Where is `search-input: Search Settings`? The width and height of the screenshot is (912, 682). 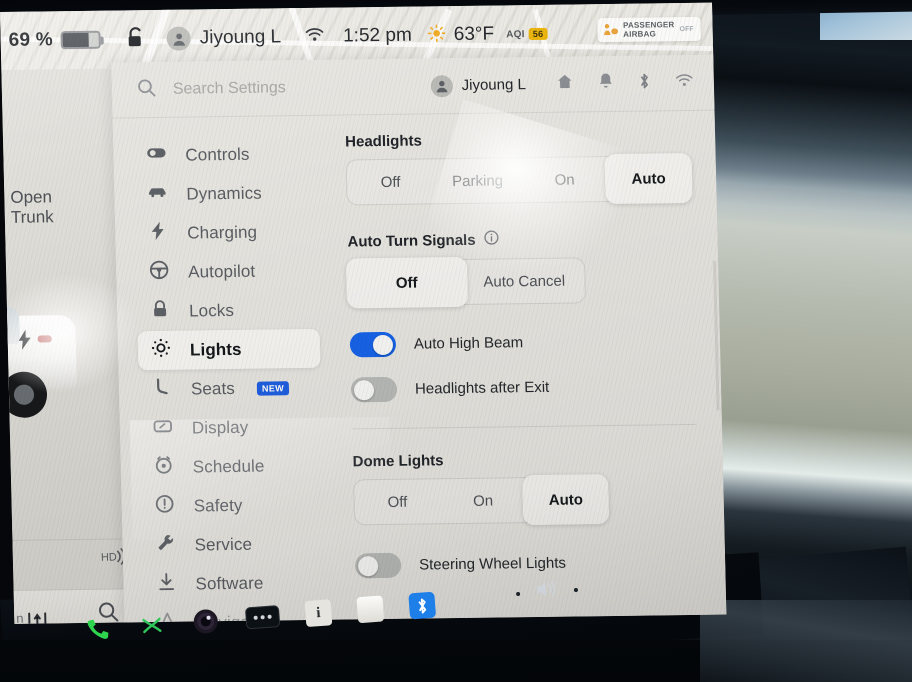
search-input: Search Settings is located at coordinates (302, 87).